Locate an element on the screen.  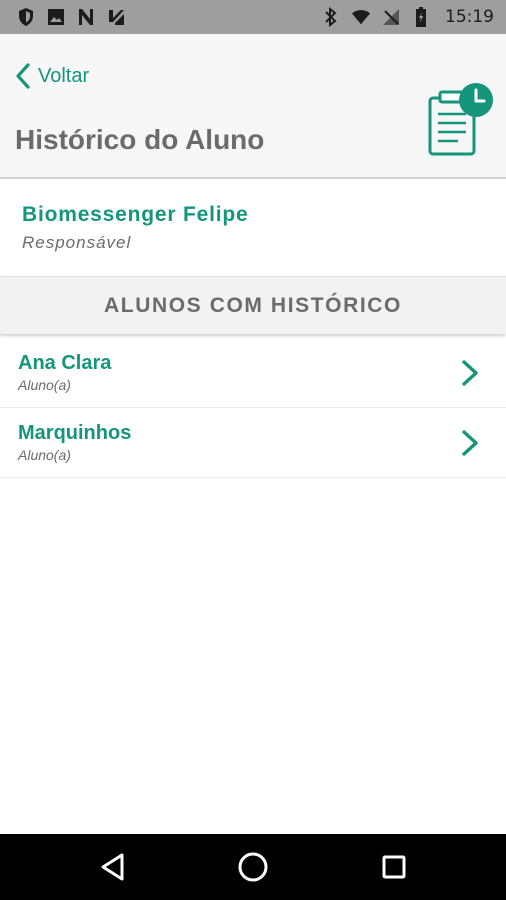
status-left-icons is located at coordinates (71, 17).